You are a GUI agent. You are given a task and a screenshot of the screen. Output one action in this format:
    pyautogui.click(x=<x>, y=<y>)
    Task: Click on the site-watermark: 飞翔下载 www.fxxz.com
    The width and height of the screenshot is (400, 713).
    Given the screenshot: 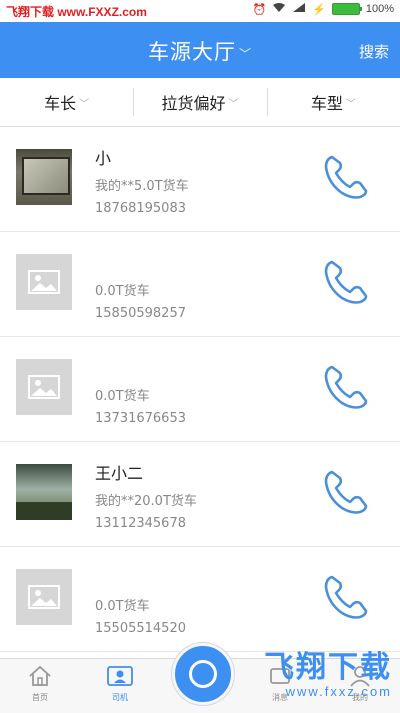 What is the action you would take?
    pyautogui.click(x=328, y=670)
    